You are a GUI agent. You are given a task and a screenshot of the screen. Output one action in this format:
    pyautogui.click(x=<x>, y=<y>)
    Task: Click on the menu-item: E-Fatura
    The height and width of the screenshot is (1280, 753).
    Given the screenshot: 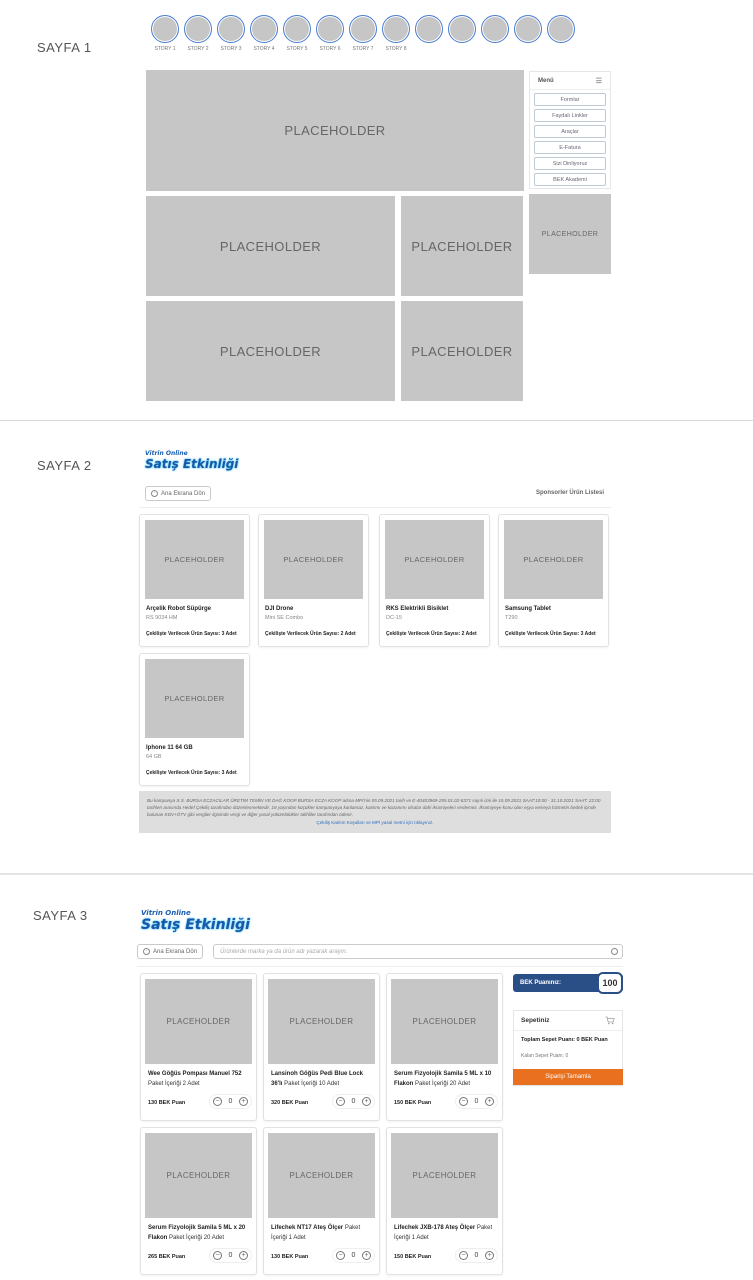 What is the action you would take?
    pyautogui.click(x=570, y=147)
    